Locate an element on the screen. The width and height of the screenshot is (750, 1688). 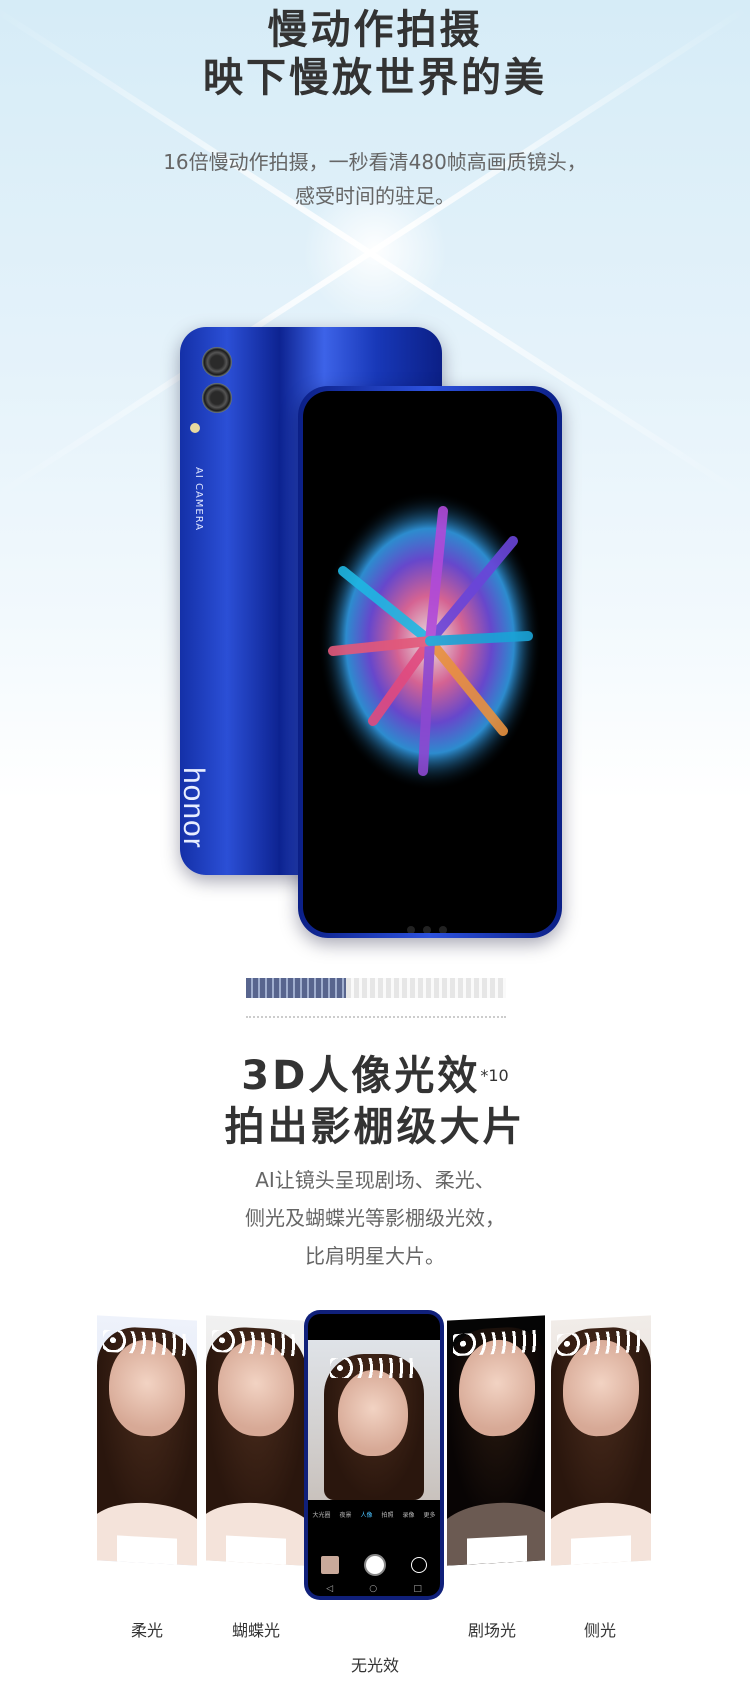
ai-camera-label: AI CAMERA is located at coordinates (198, 499).